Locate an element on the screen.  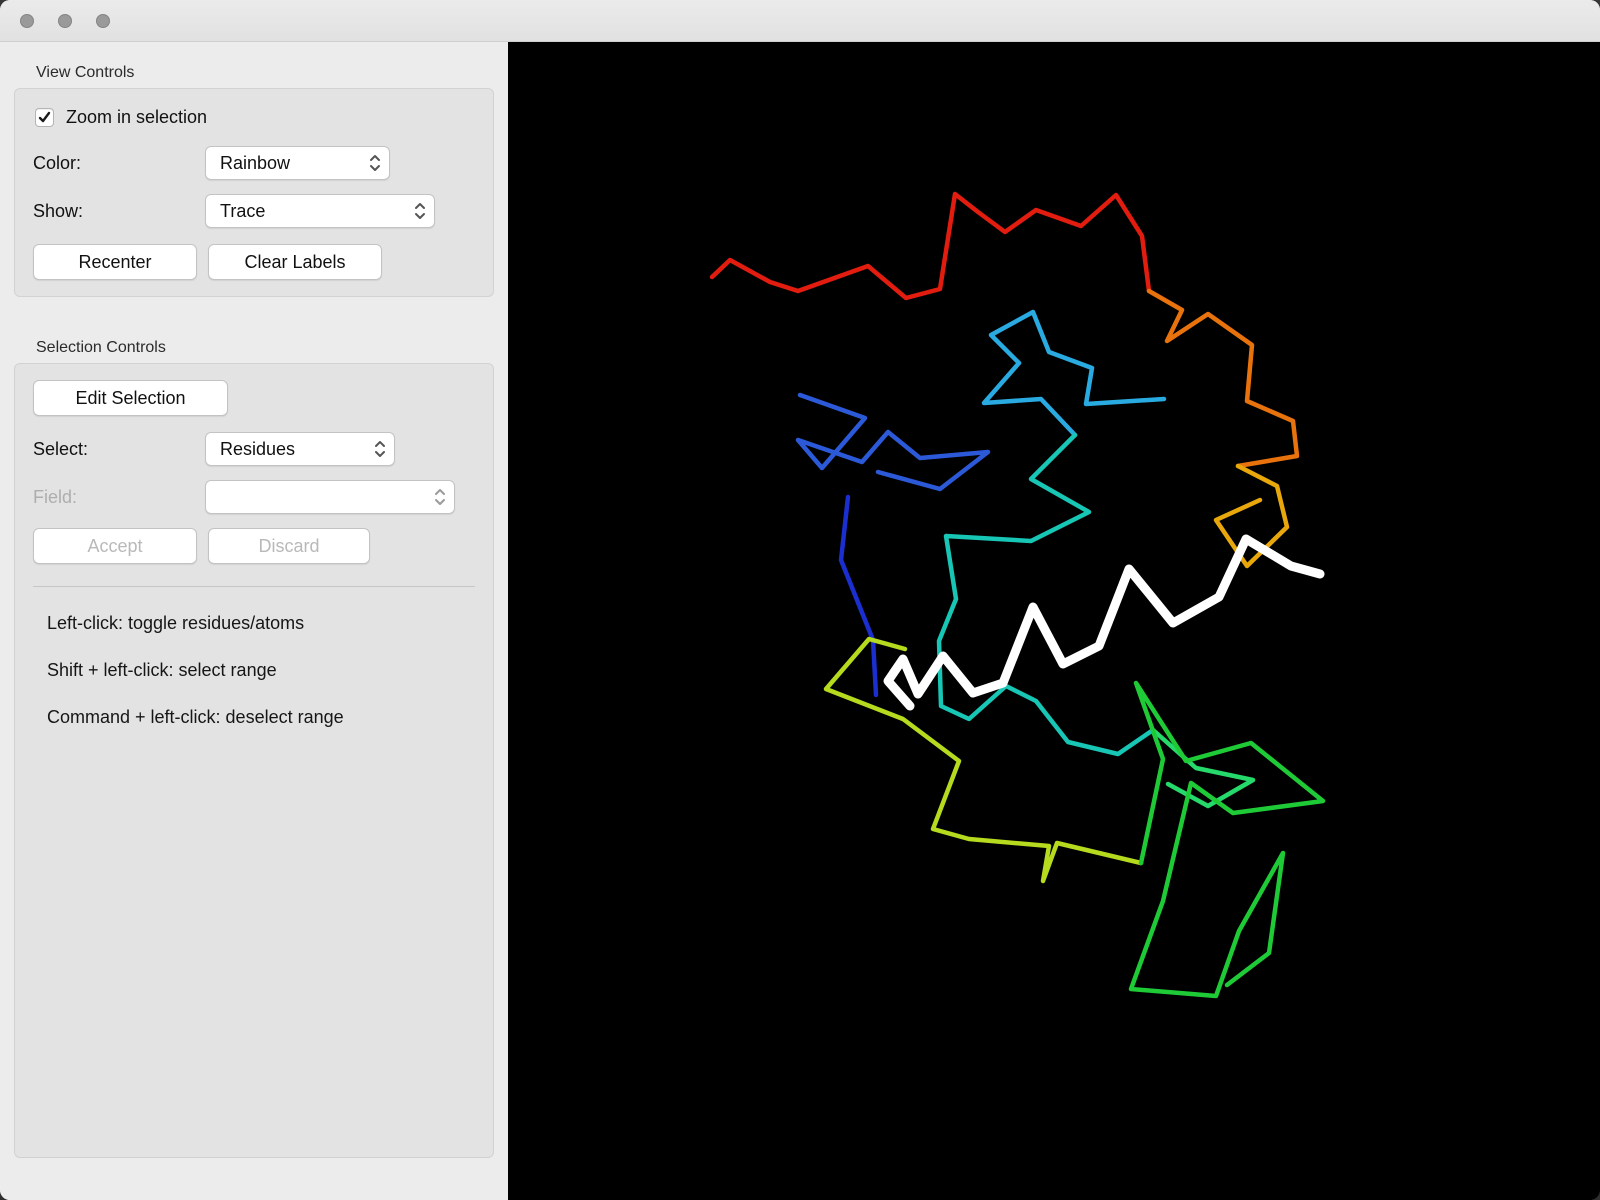
help-command-click: Command + left-click: deselect range is located at coordinates (195, 717).